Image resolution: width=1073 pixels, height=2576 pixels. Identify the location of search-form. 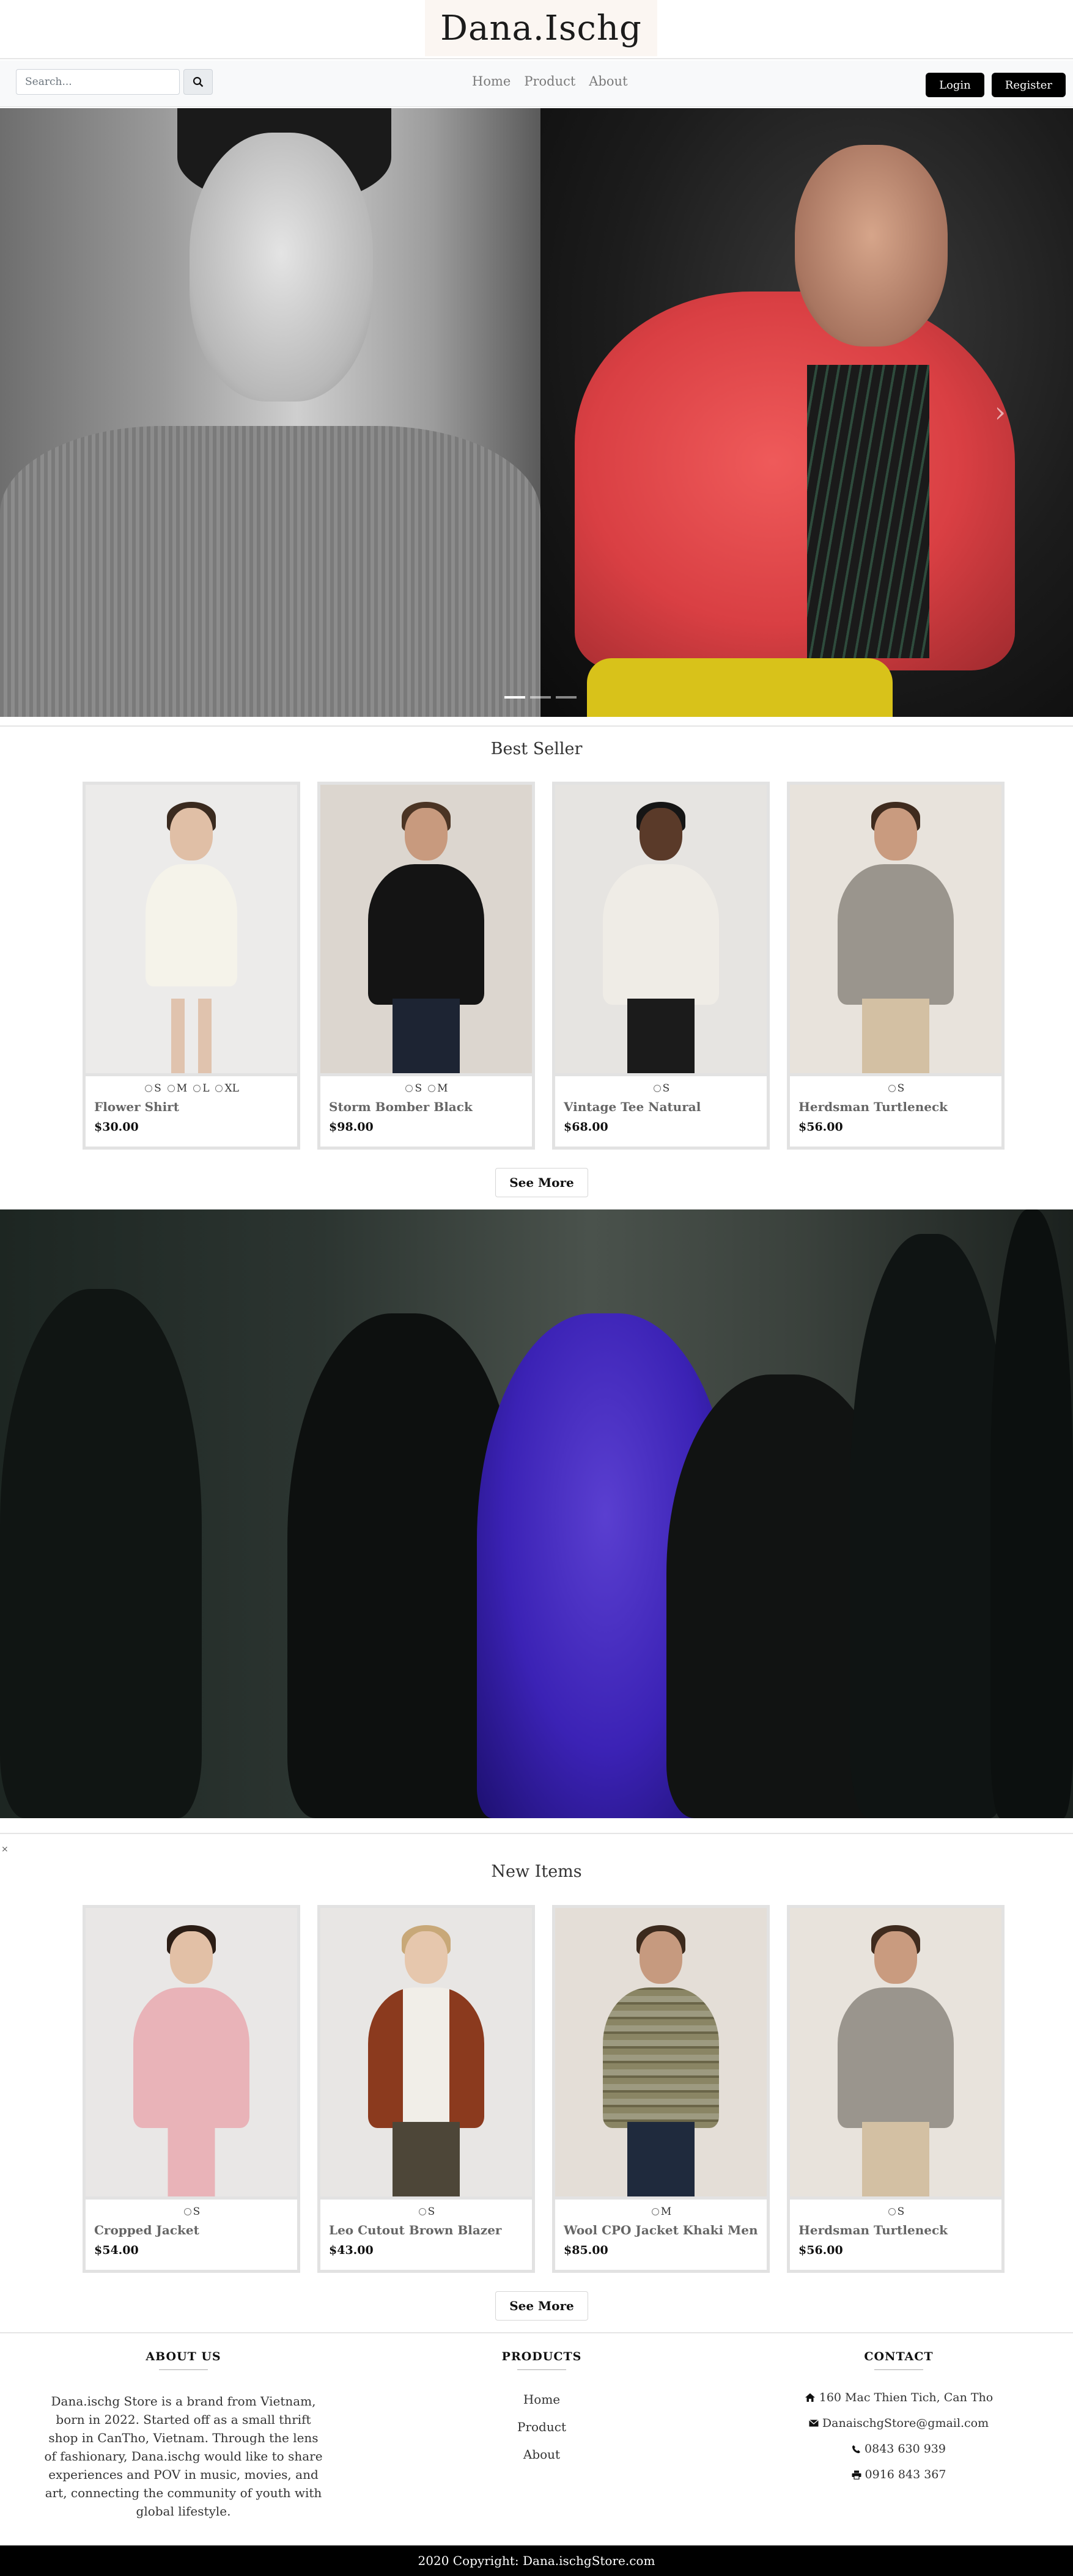
(114, 82).